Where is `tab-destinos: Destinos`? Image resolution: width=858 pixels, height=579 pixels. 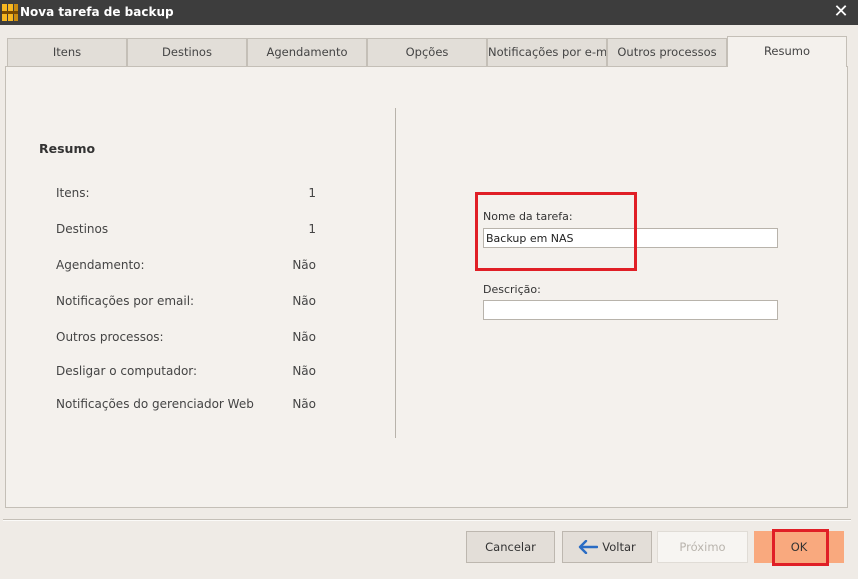 tab-destinos: Destinos is located at coordinates (187, 52).